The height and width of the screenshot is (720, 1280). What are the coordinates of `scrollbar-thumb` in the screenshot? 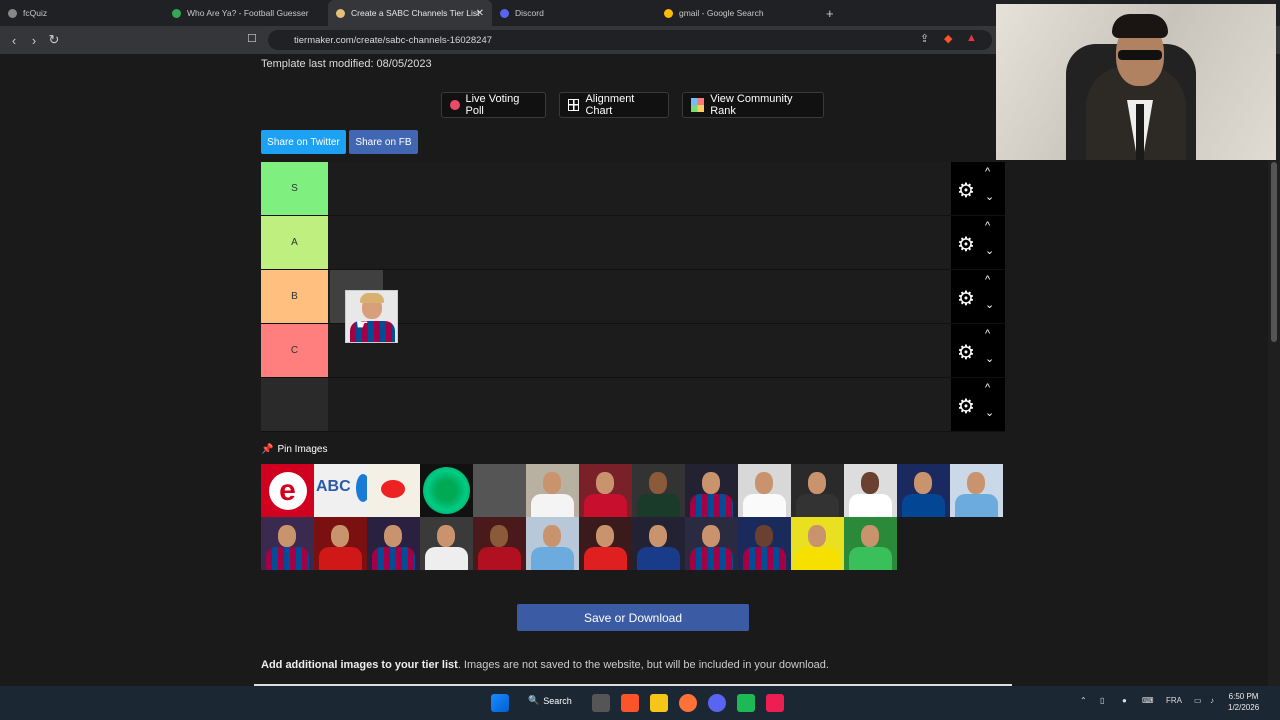 It's located at (1274, 252).